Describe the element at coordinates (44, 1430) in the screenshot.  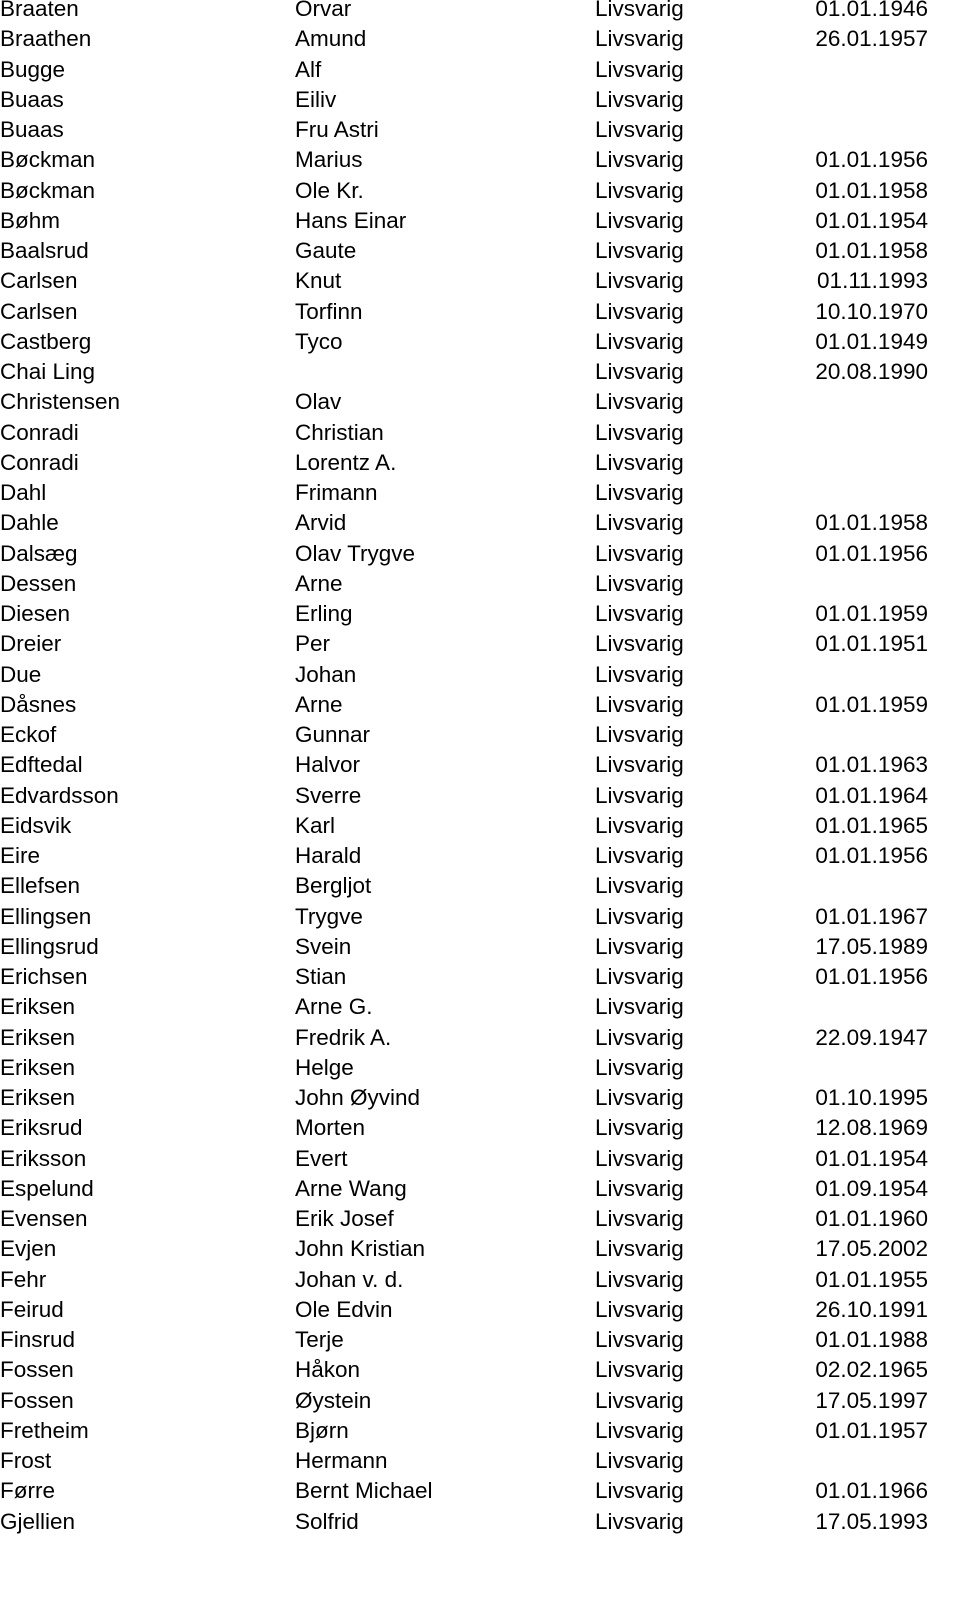
I see `last-name-cell: Fretheim` at that location.